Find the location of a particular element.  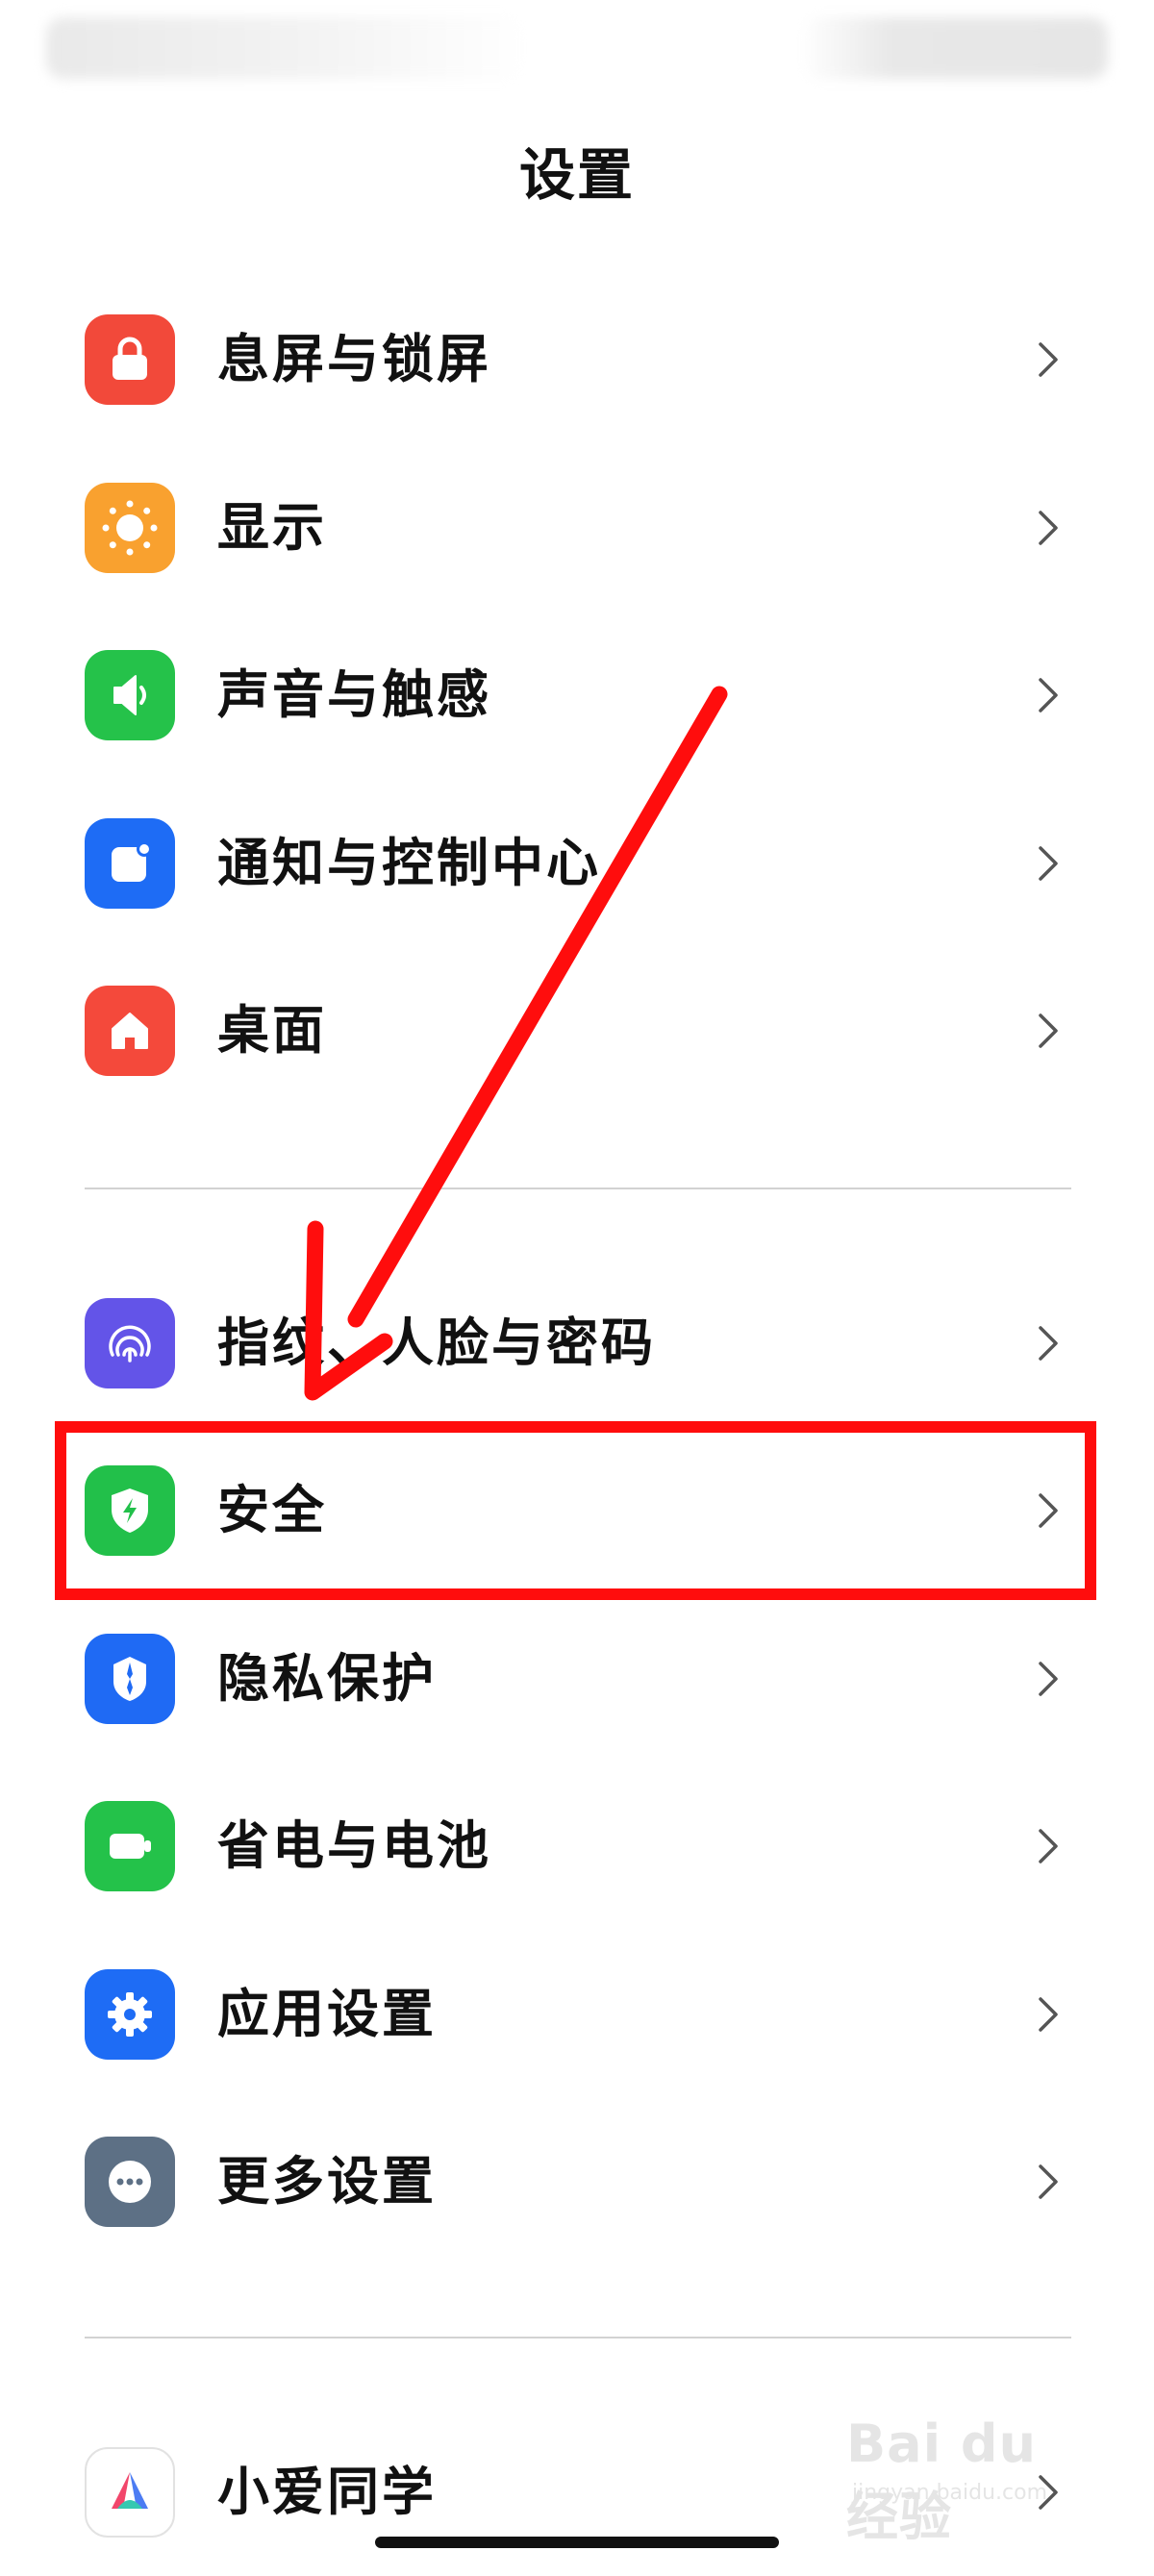

home-icon is located at coordinates (130, 1031).